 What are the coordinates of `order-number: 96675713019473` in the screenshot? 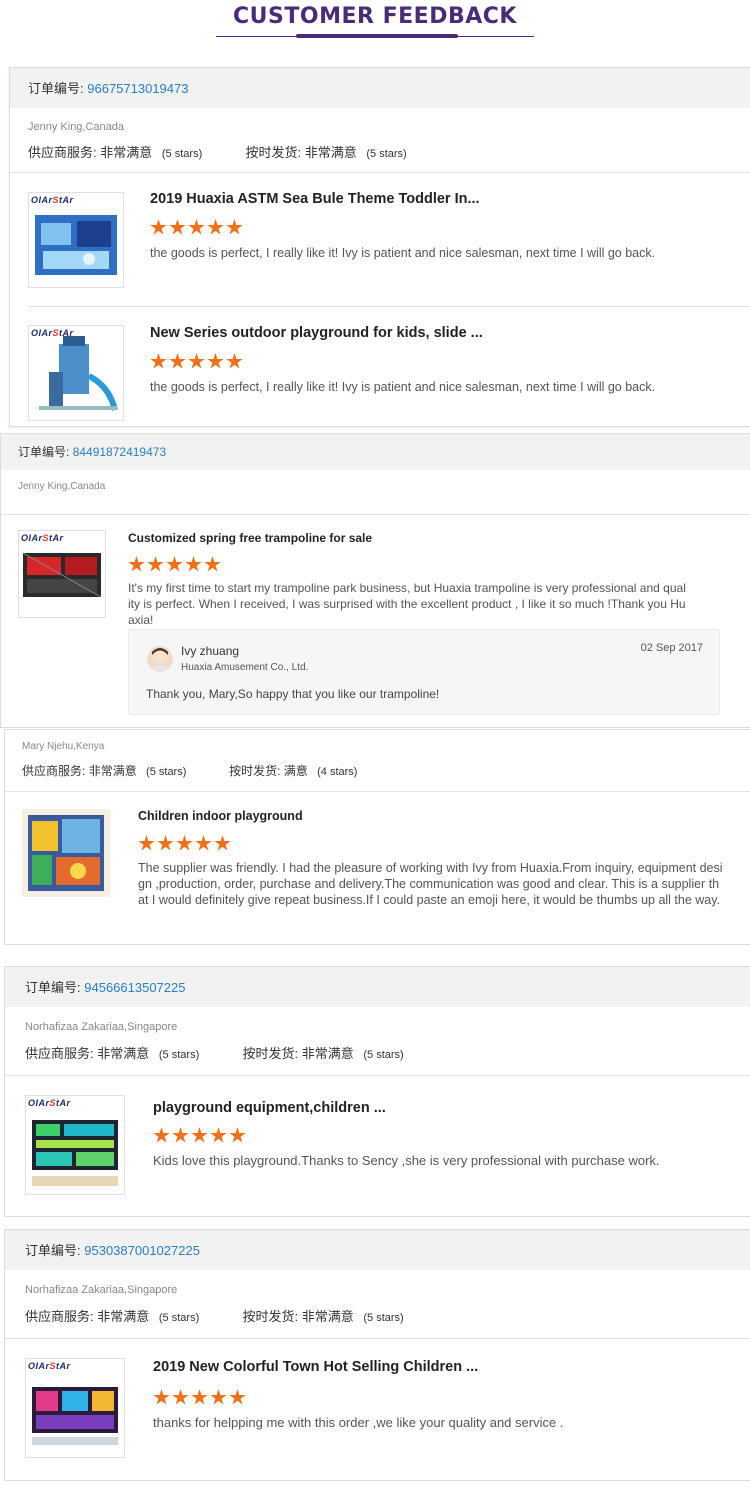 It's located at (137, 88).